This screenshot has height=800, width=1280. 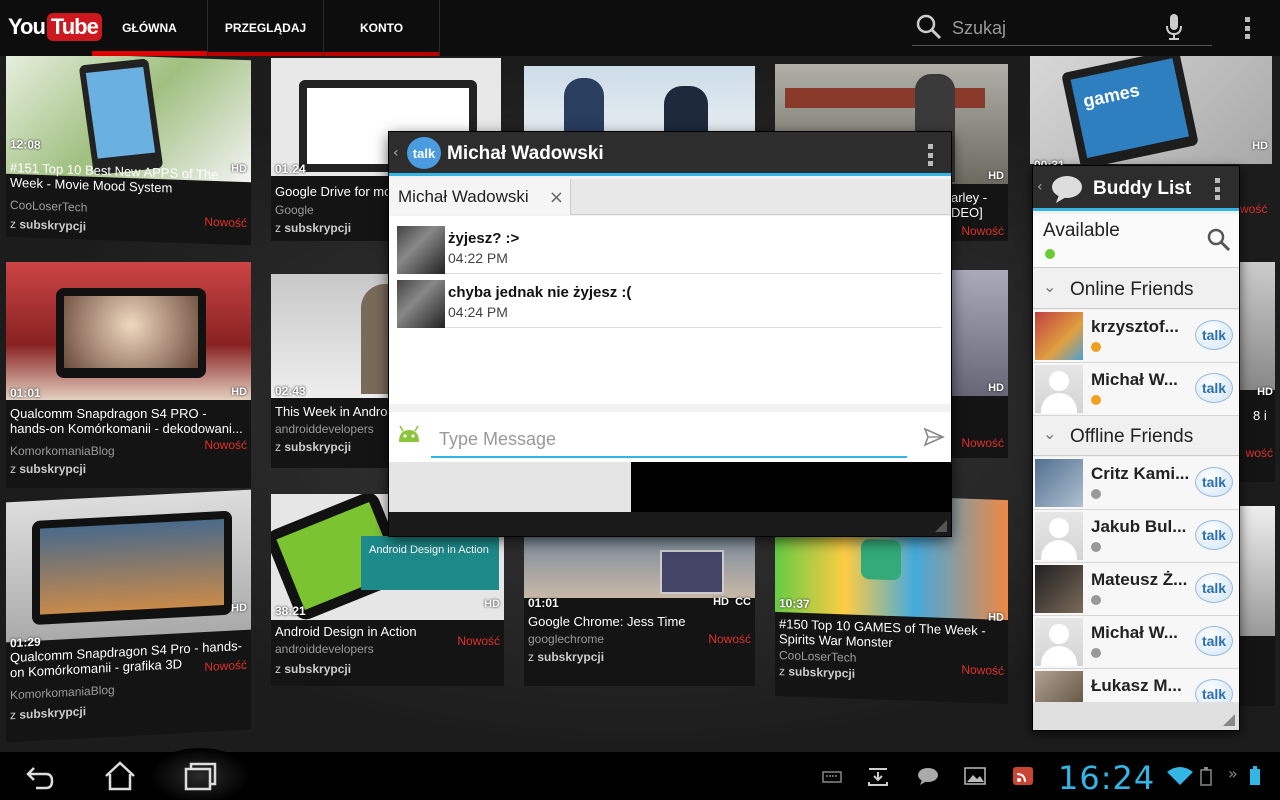 What do you see at coordinates (1136, 483) in the screenshot?
I see `friend-row: Critz Kami... talk` at bounding box center [1136, 483].